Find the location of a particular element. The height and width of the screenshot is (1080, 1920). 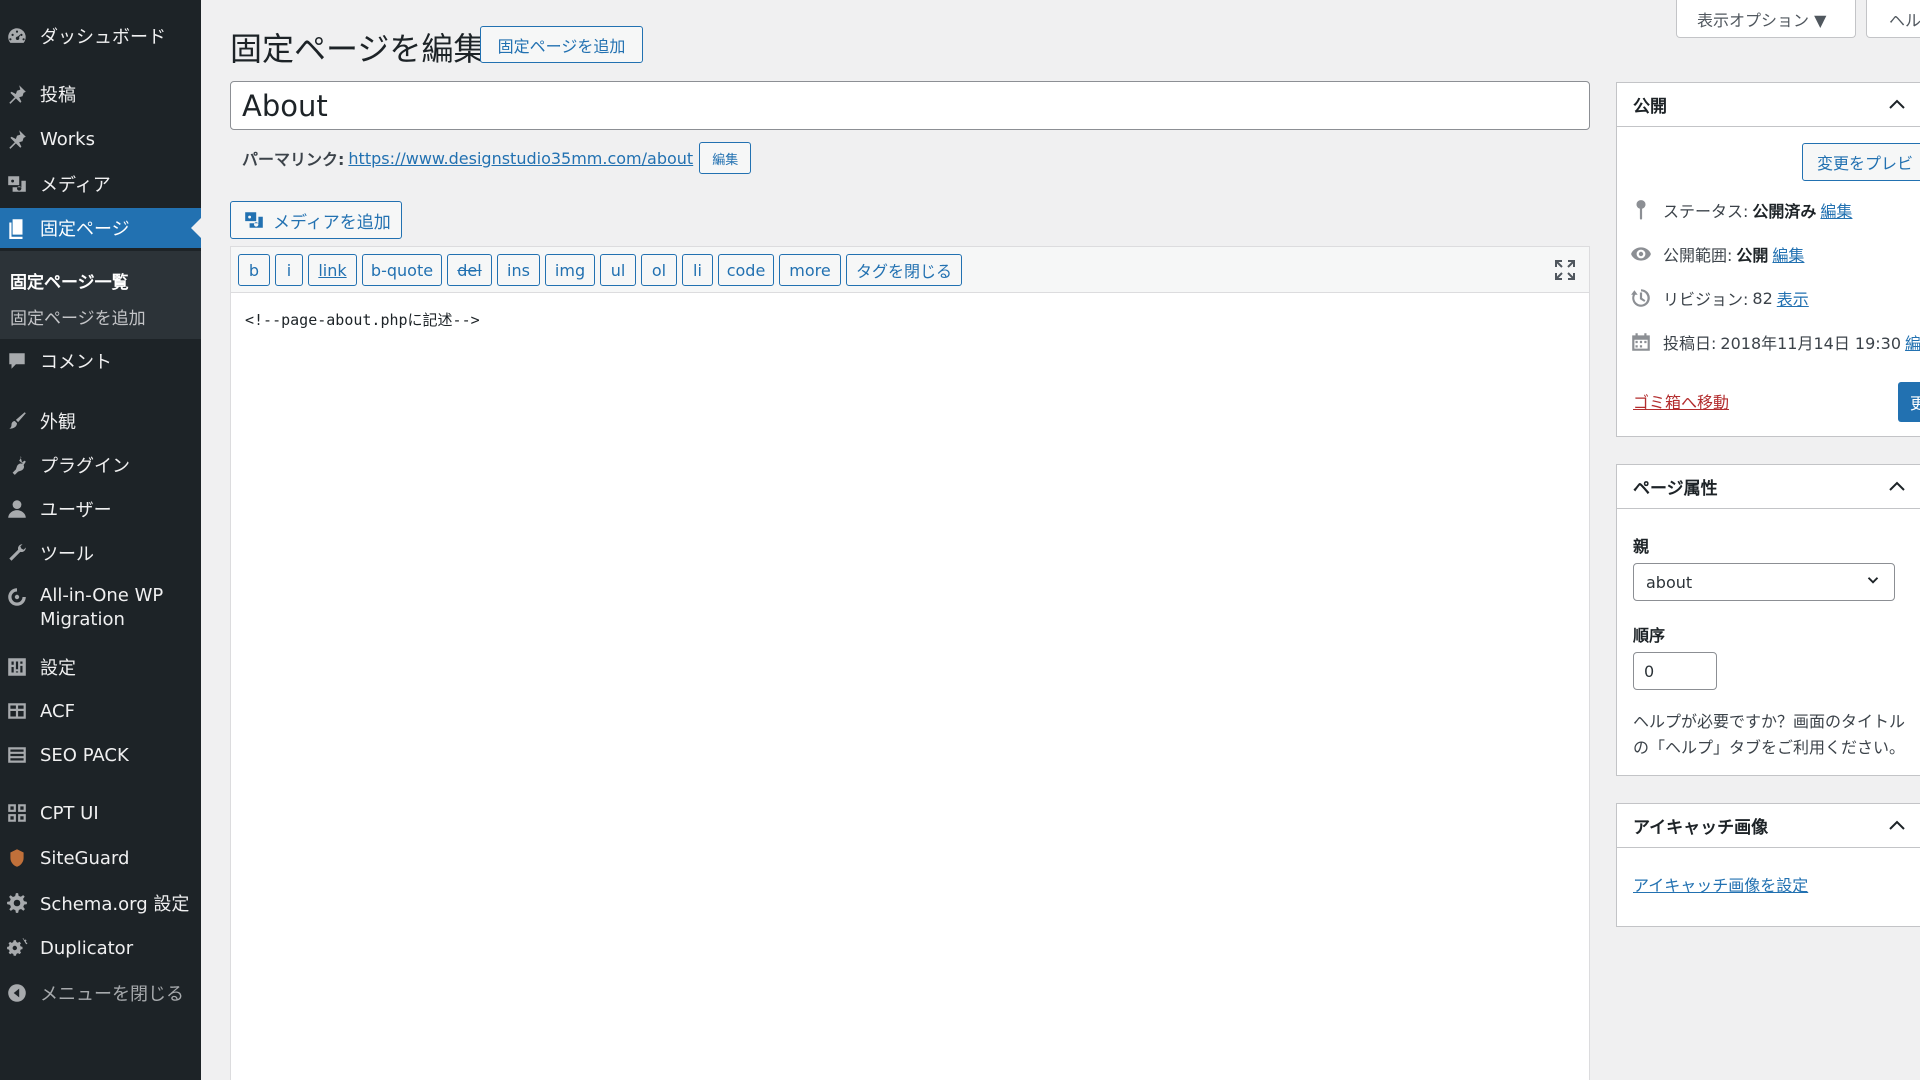

collapse-arrow-icon is located at coordinates (17, 993).